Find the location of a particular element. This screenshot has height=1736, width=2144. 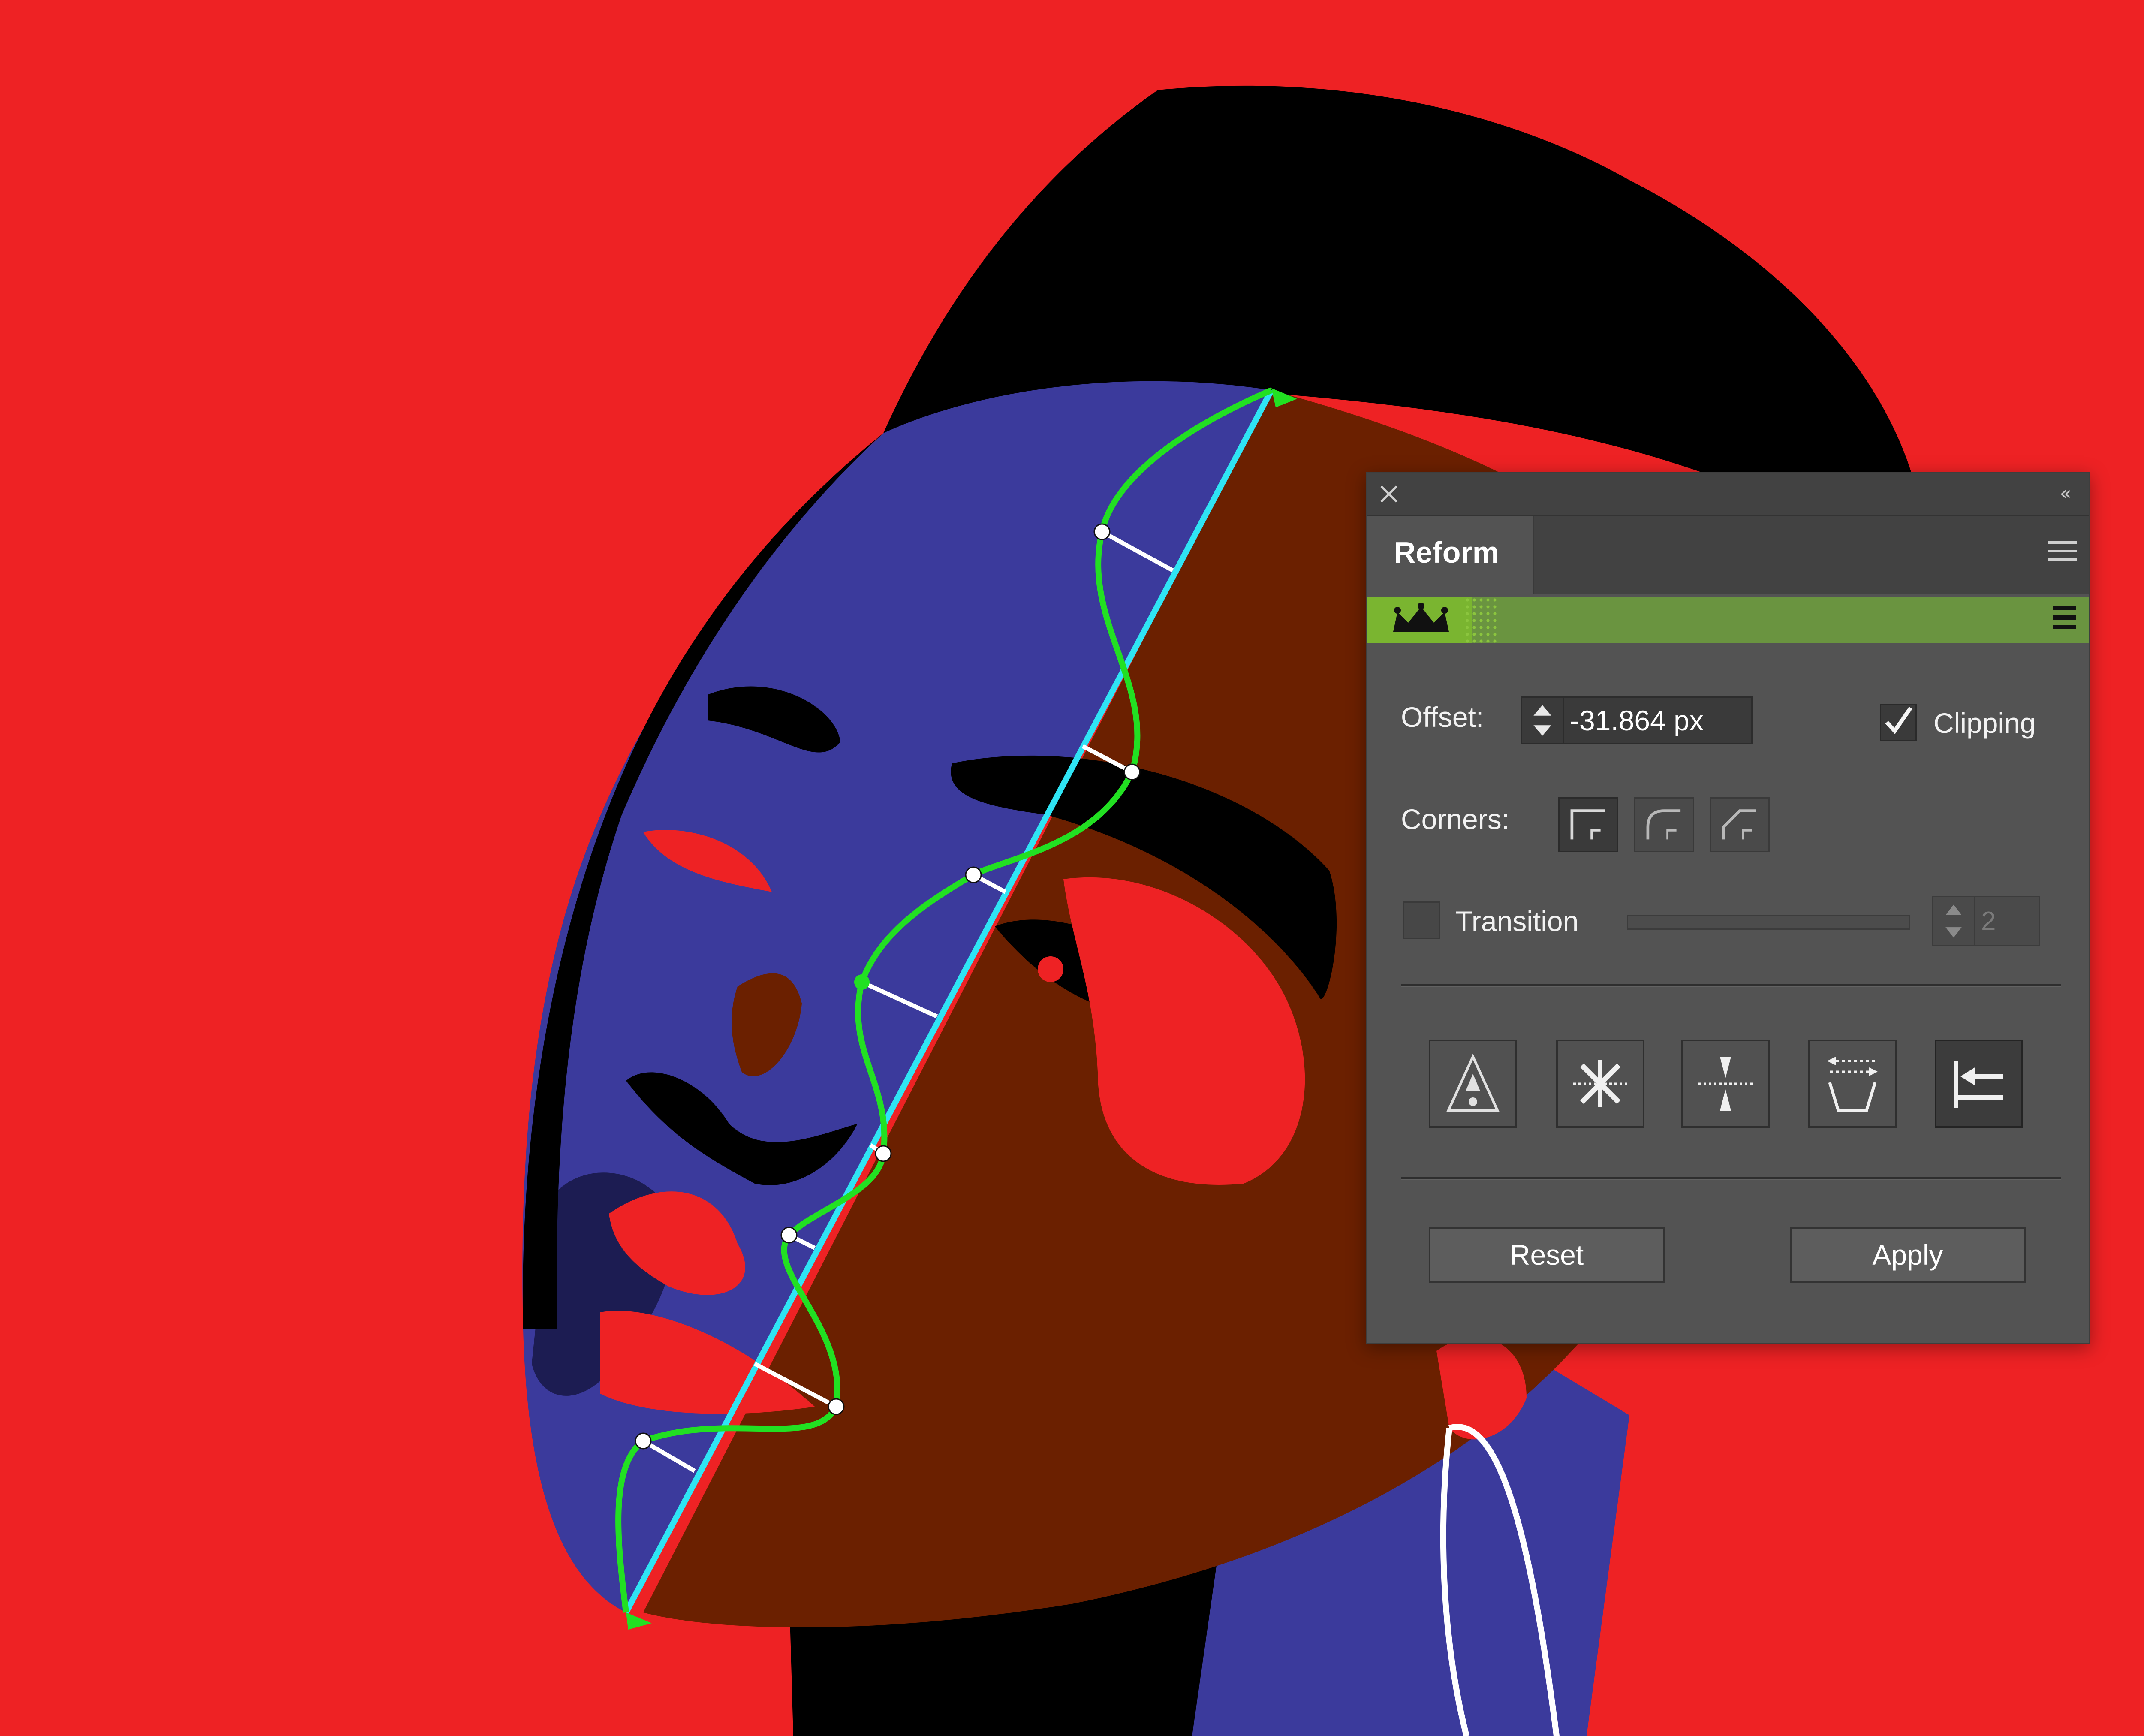

tab-reform-label: Reform is located at coordinates (1447, 552).